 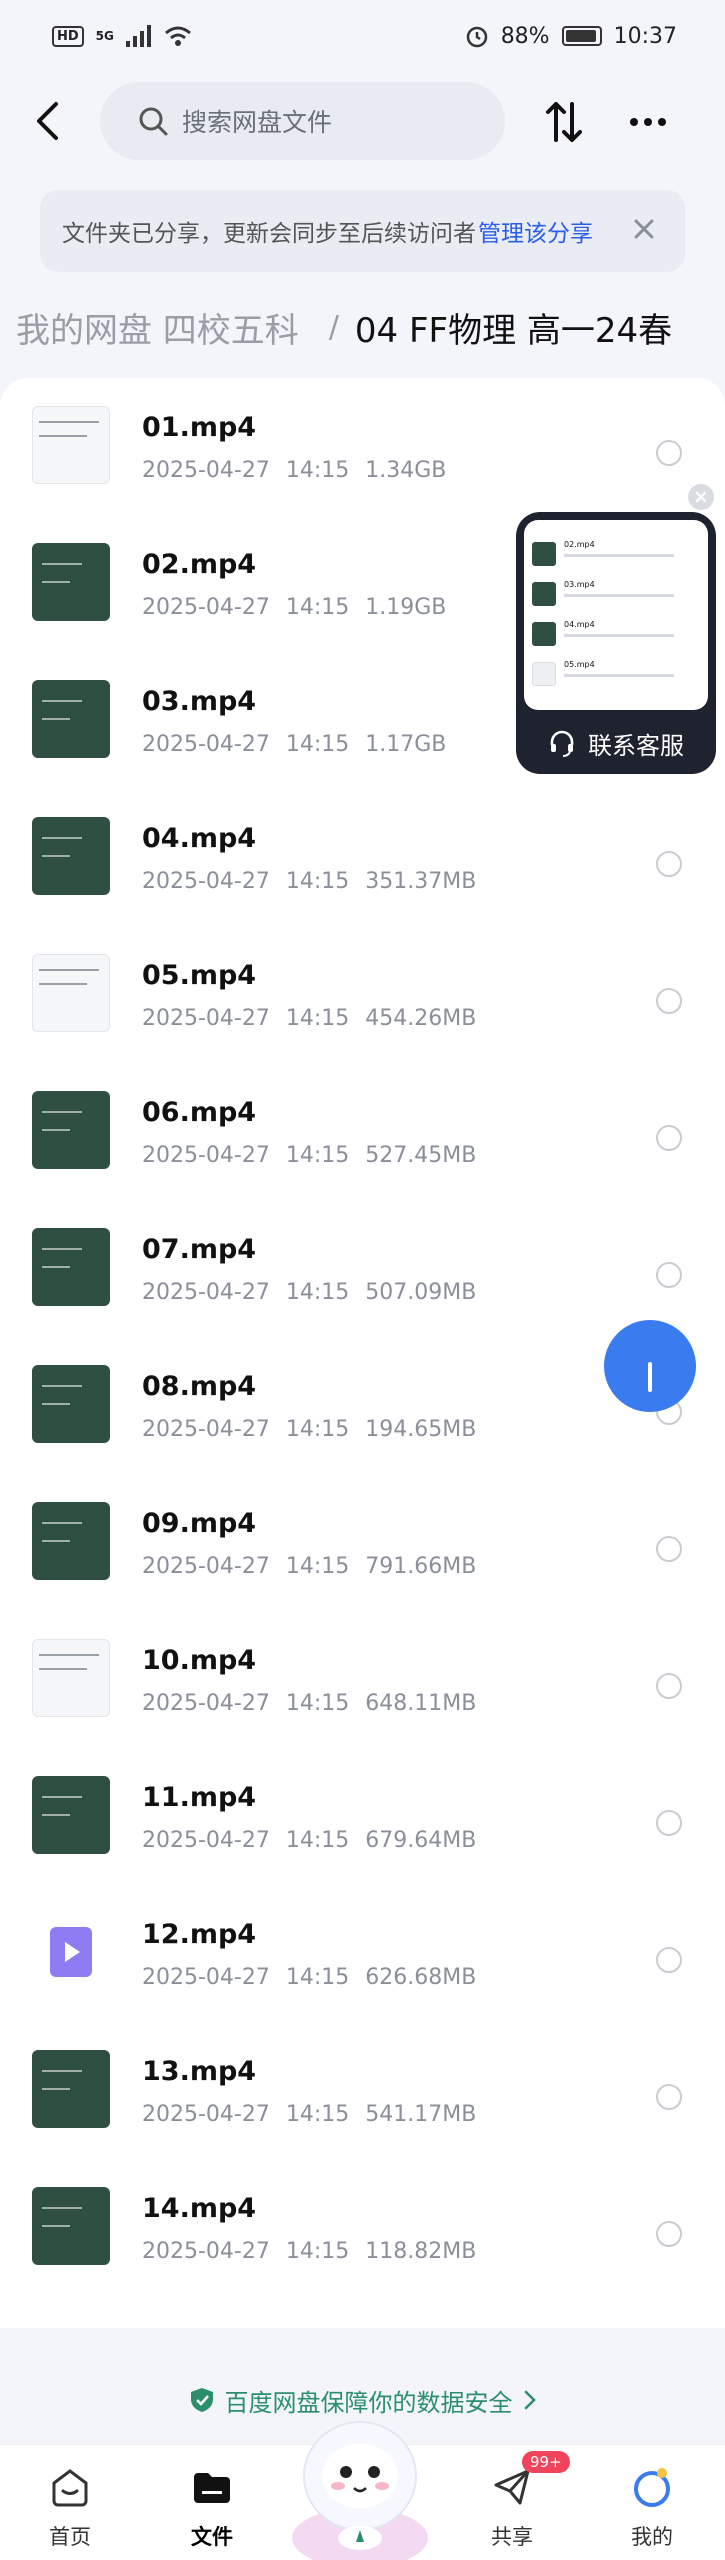 I want to click on file-row: 11.mp4 2025-04-27 14:15 679.64MB, so click(x=362, y=1826).